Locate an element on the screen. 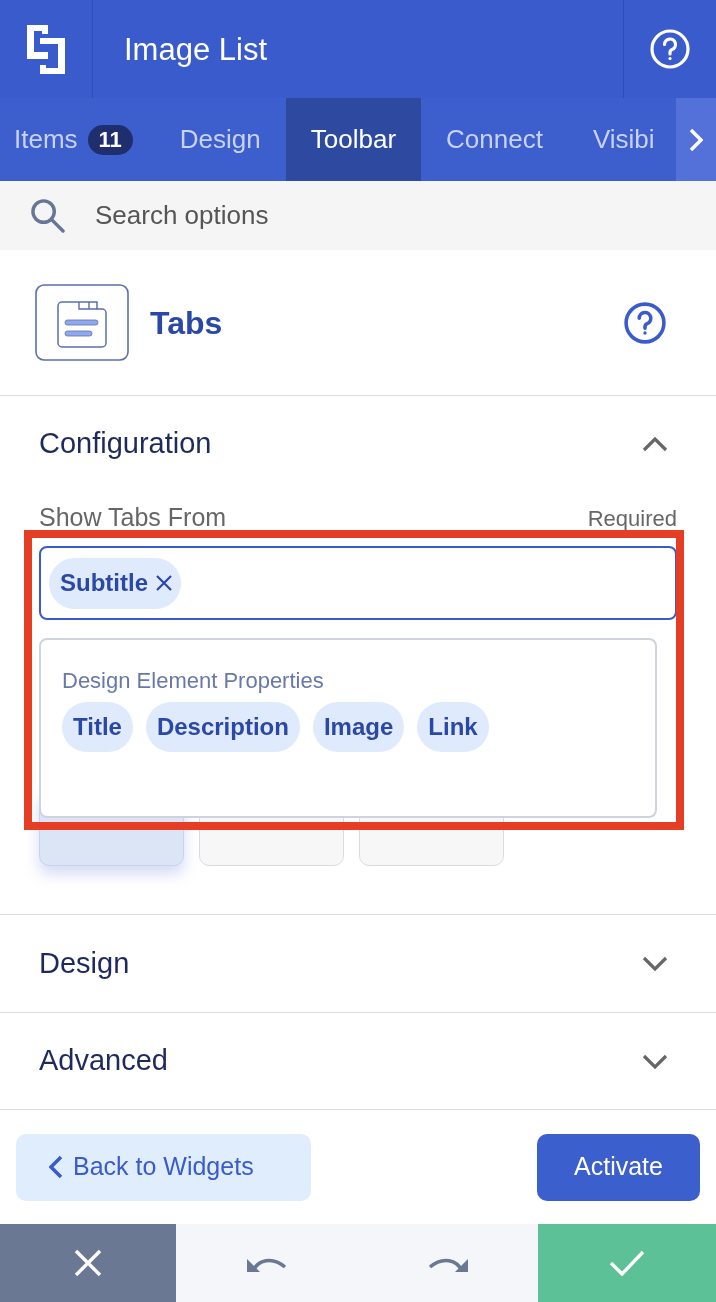 The width and height of the screenshot is (716, 1302). section-header: Design is located at coordinates (358, 963).